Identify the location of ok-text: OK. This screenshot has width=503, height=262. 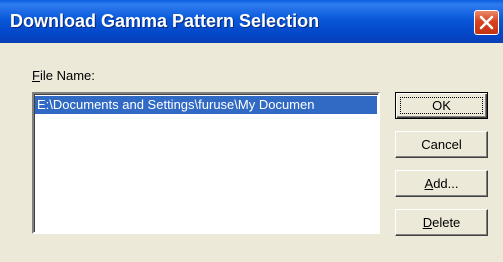
(441, 105).